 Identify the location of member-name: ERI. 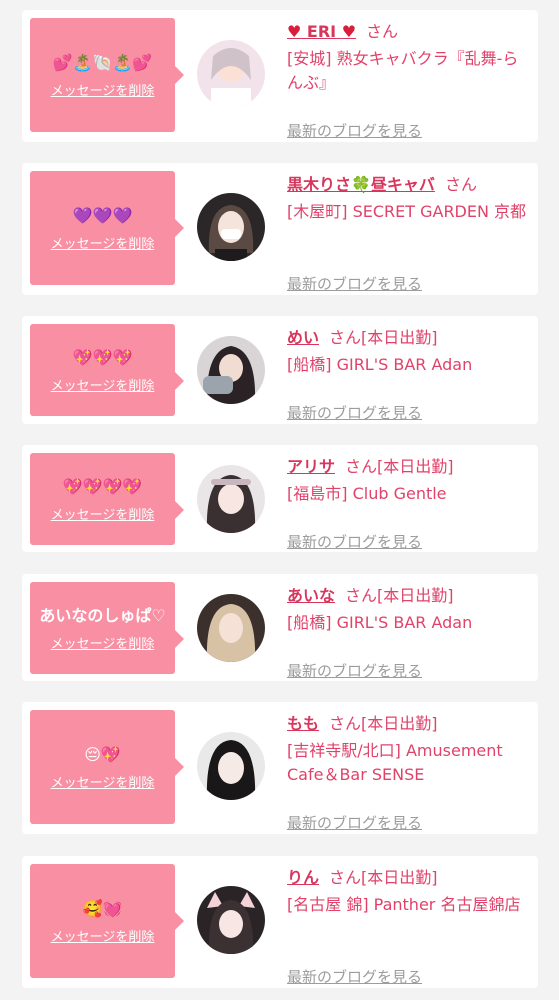
(321, 31).